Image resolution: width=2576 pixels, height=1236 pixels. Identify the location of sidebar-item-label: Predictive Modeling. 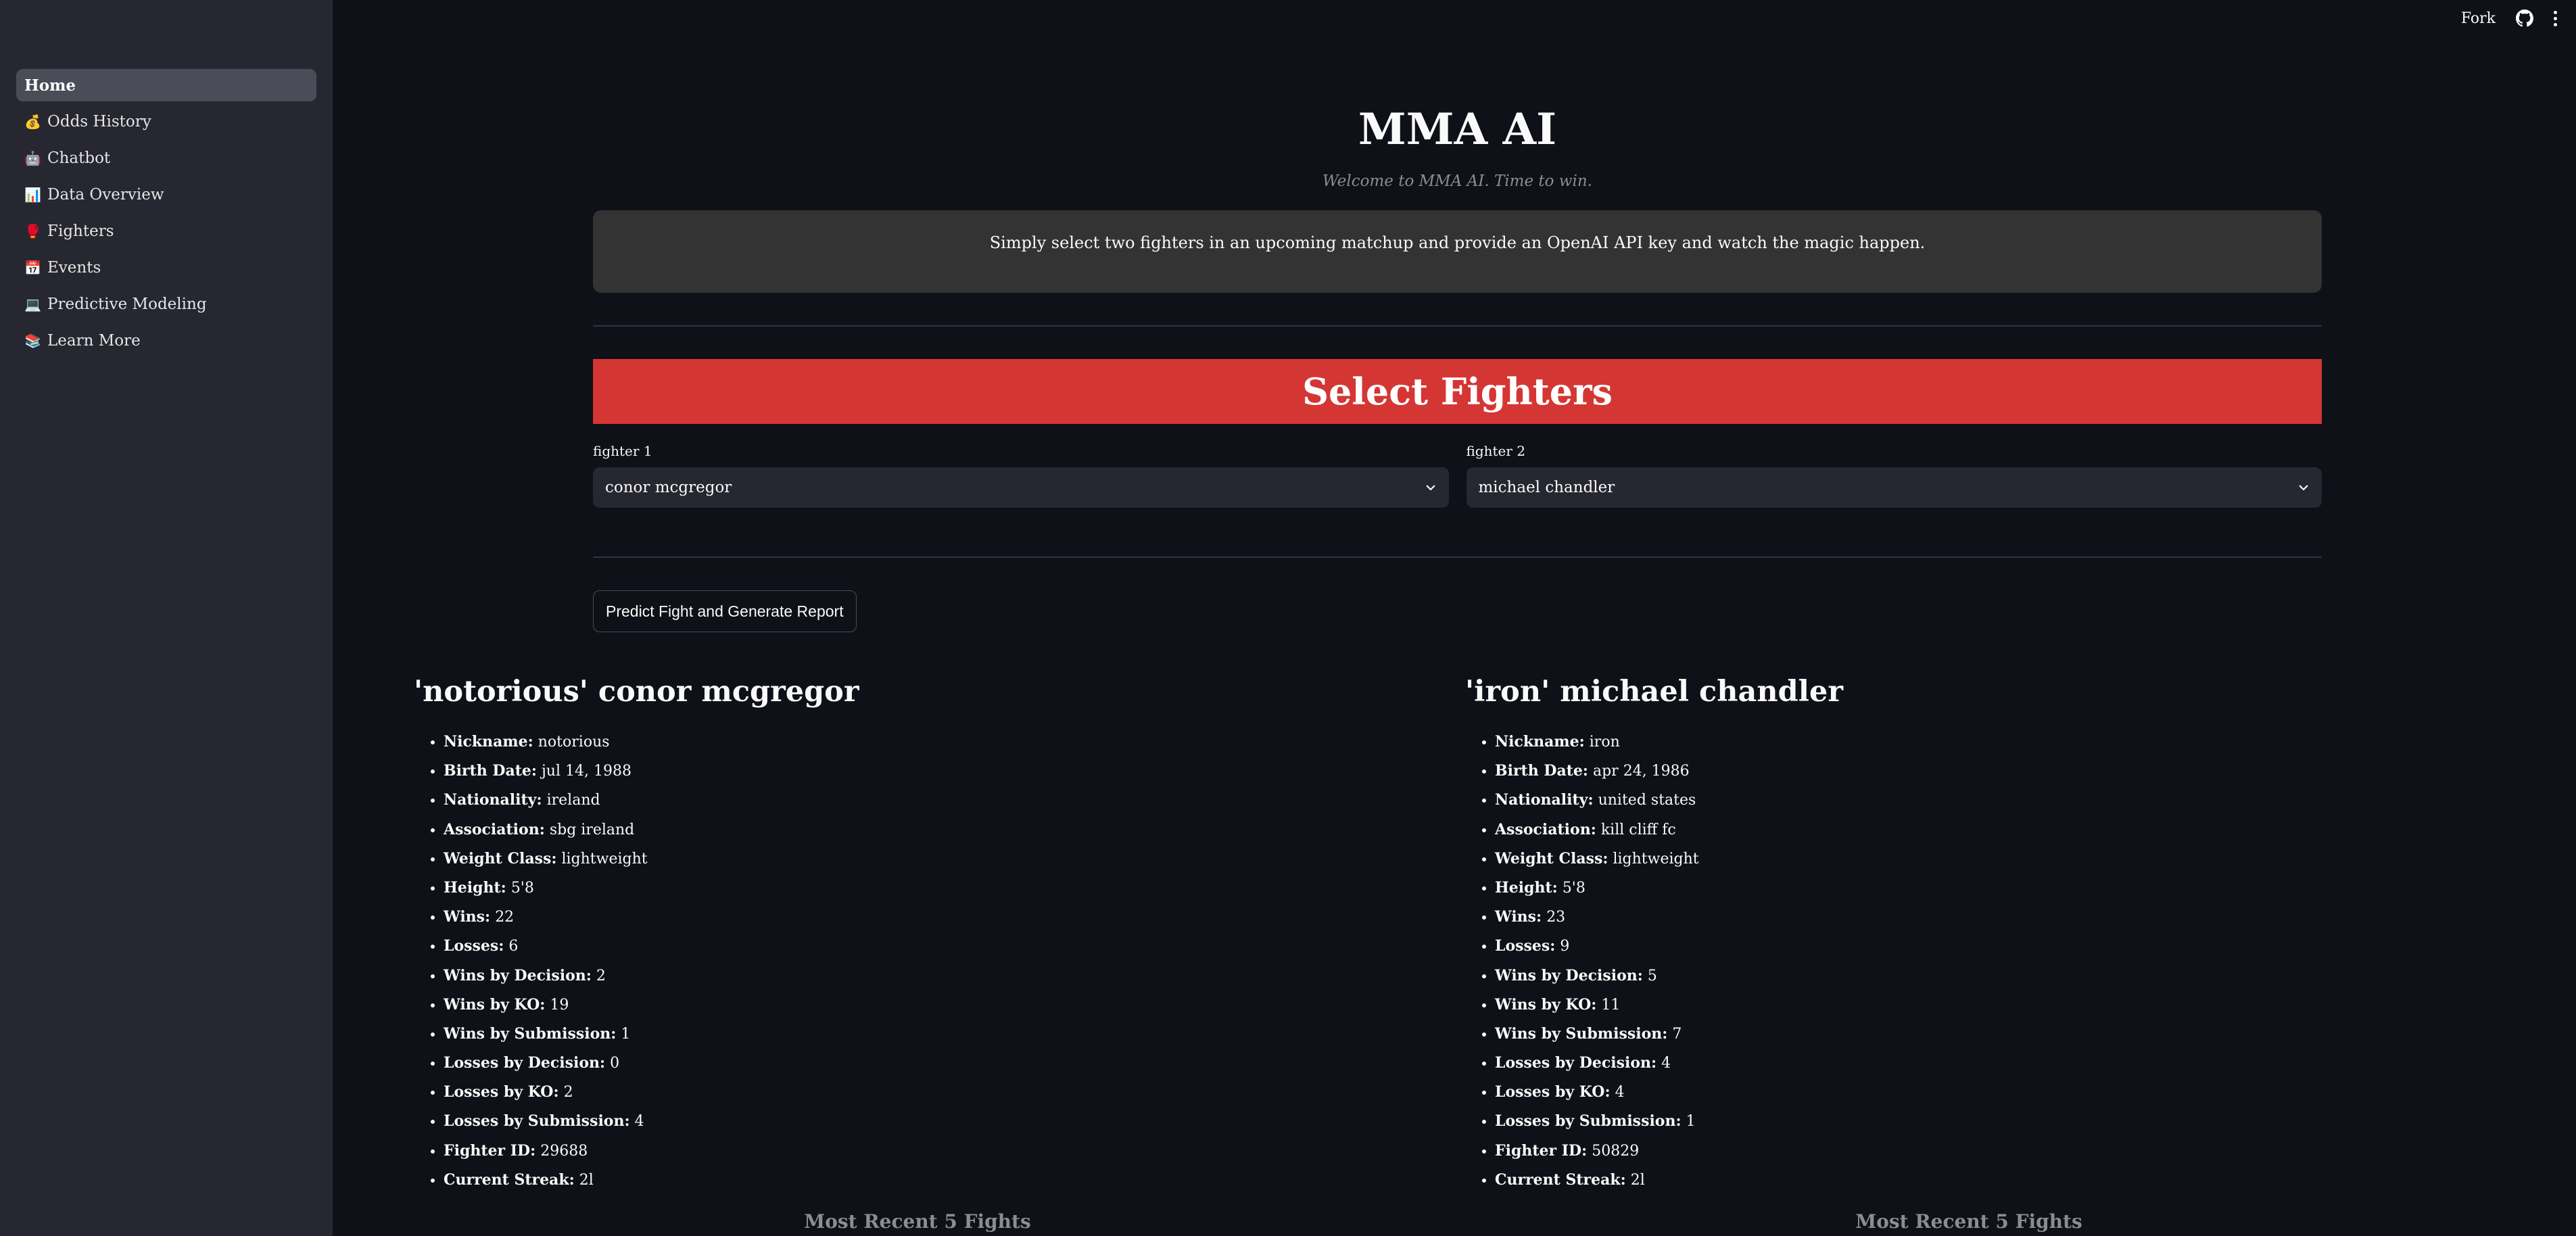
(127, 304).